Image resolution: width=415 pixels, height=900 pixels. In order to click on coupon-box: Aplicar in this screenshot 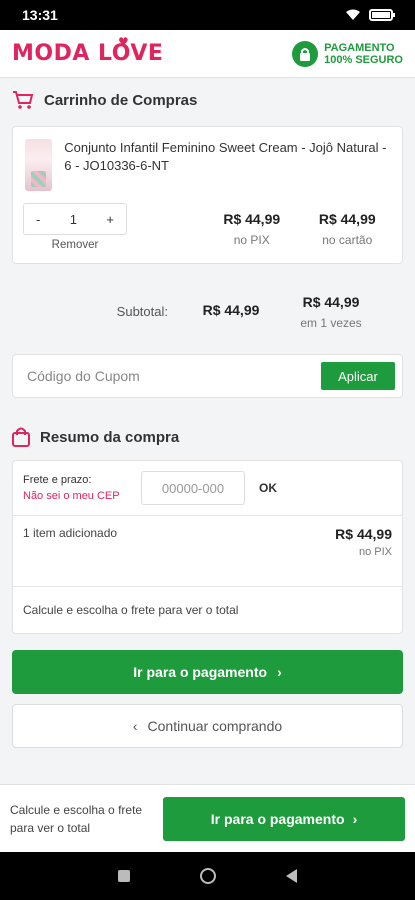, I will do `click(207, 376)`.